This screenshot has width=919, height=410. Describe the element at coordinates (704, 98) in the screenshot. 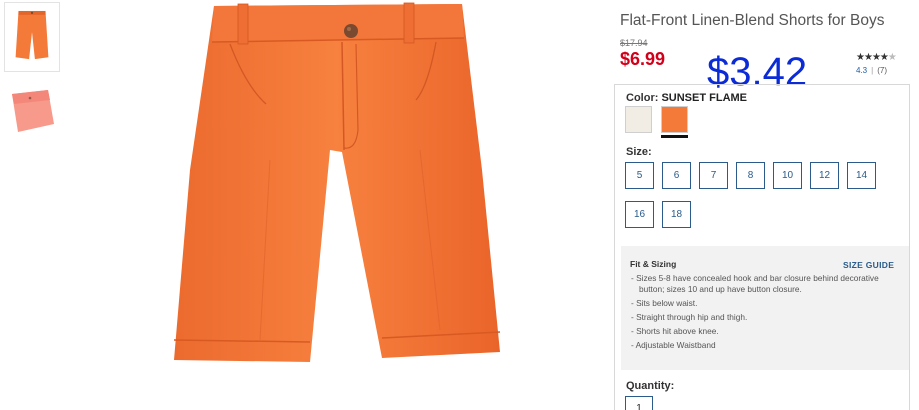

I see `selected-color-name: SUNSET FLAME` at that location.